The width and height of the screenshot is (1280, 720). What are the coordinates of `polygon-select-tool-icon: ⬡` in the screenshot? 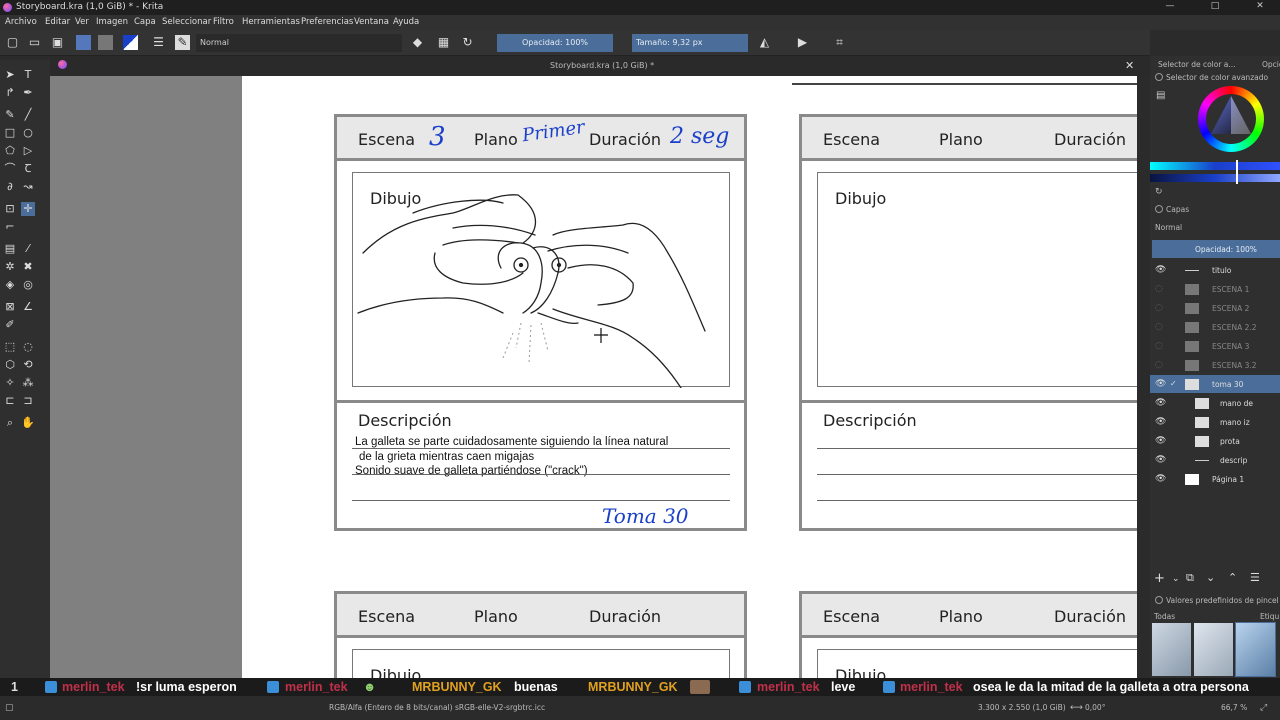 It's located at (10, 365).